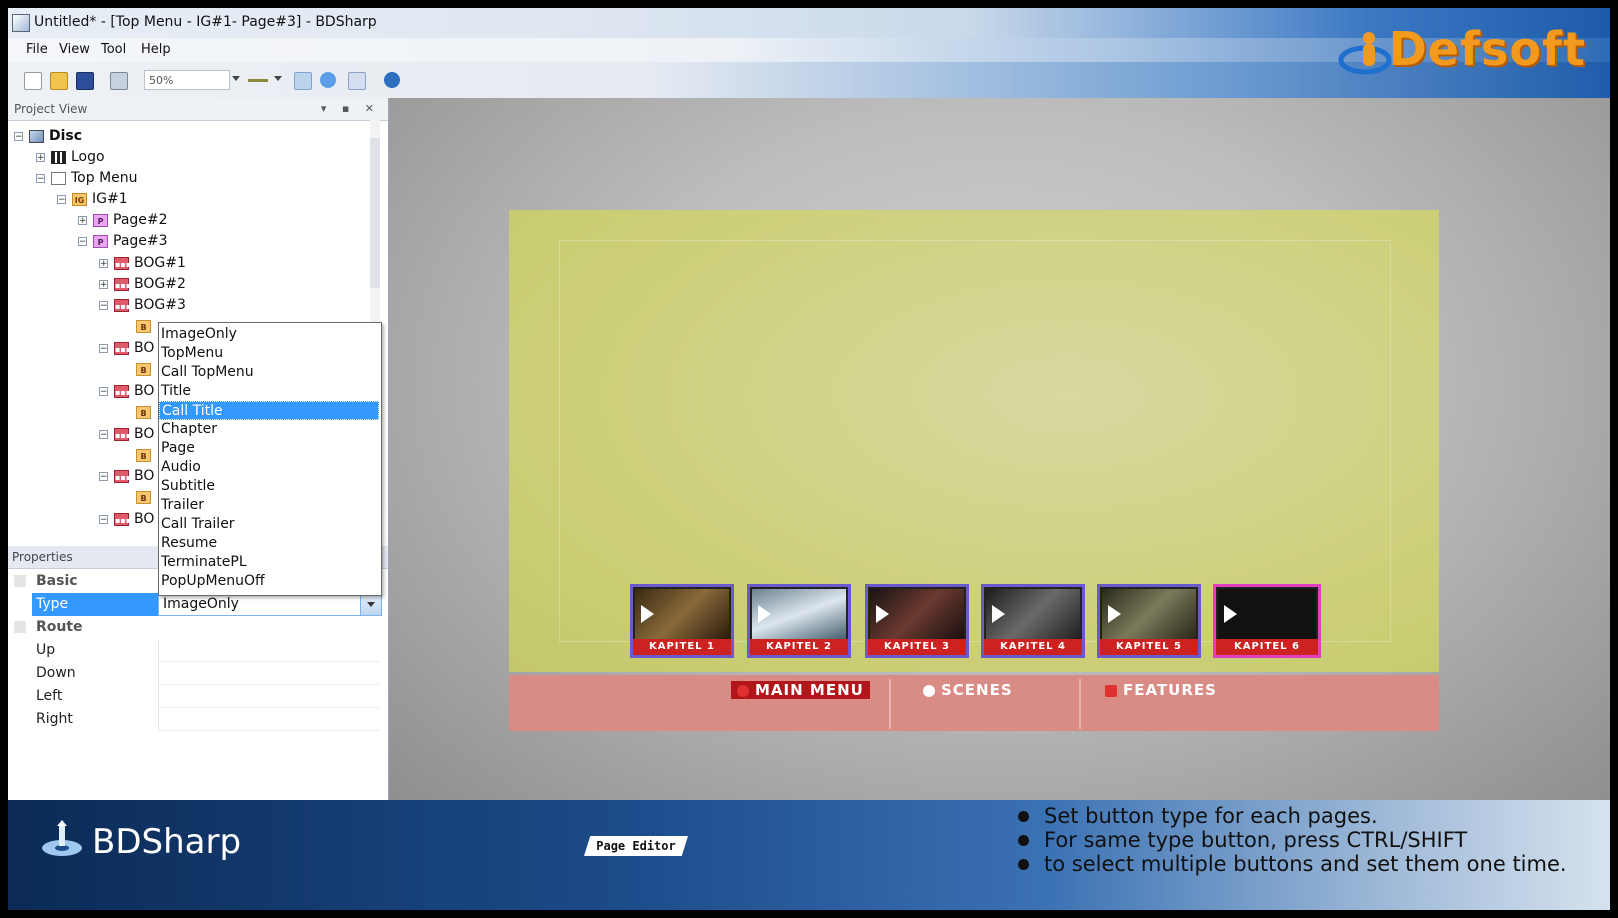 This screenshot has width=1618, height=918. What do you see at coordinates (392, 80) in the screenshot?
I see `help-icon` at bounding box center [392, 80].